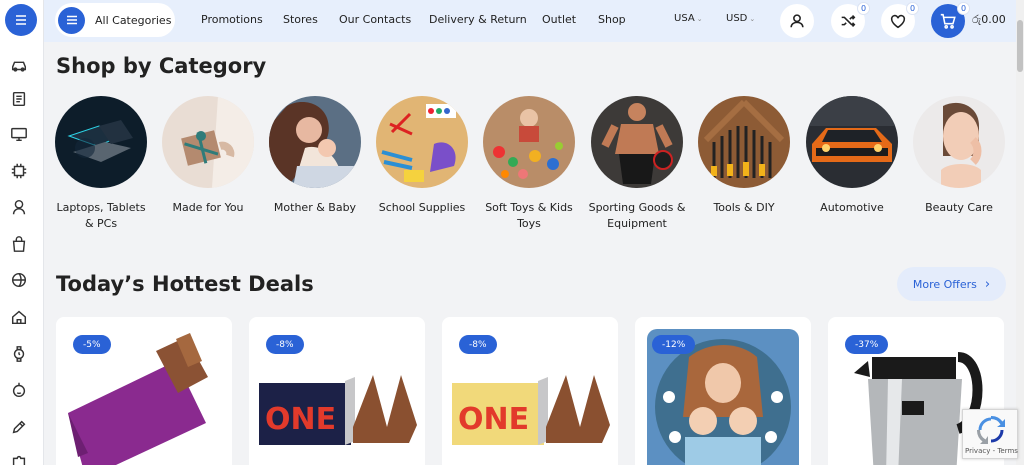  I want to click on discount-badge: -37%, so click(867, 344).